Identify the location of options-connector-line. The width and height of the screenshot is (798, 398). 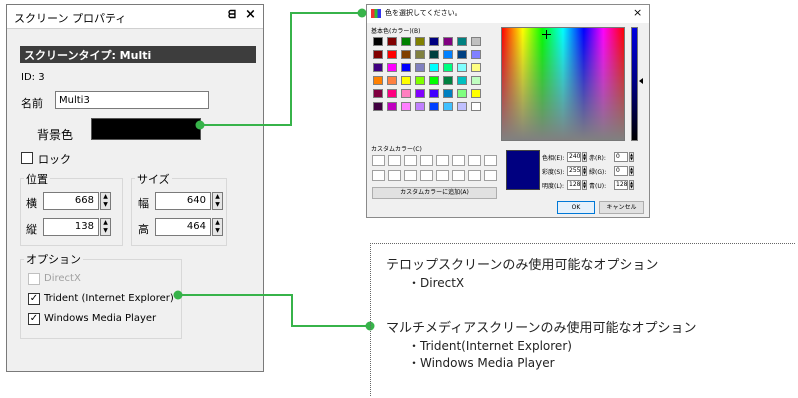
(274, 310).